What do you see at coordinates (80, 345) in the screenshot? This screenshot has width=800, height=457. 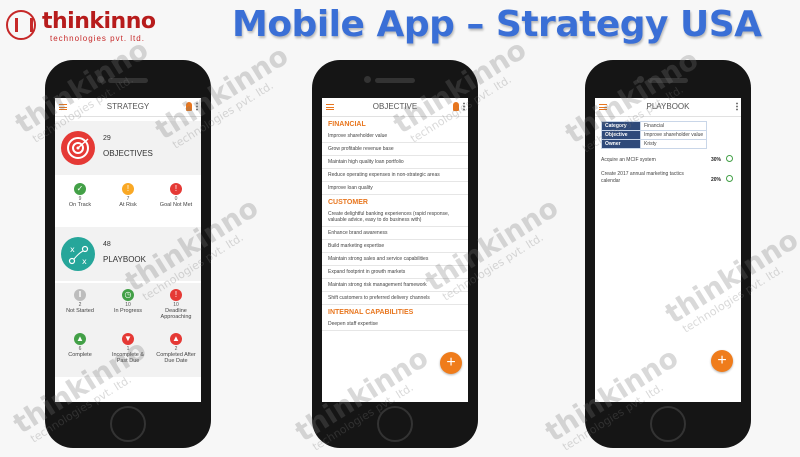 I see `status-complete: ▲ 6 Complete` at bounding box center [80, 345].